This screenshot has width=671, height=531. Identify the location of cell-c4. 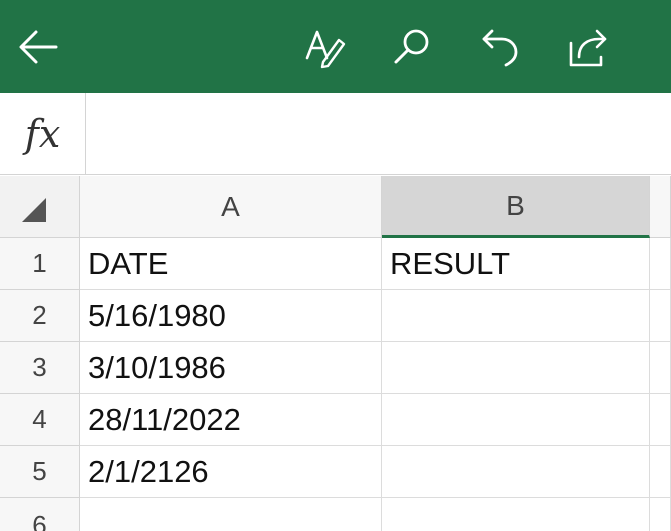
(660, 420).